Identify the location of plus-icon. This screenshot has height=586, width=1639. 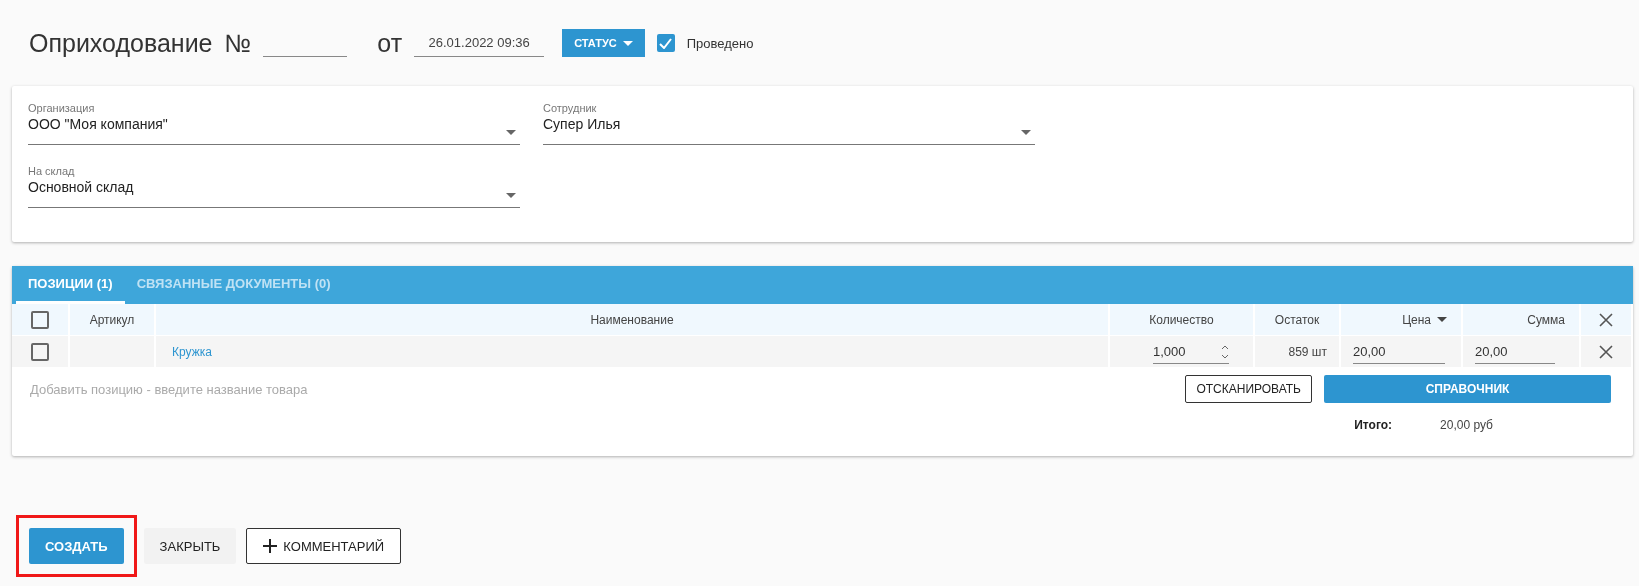
(270, 546).